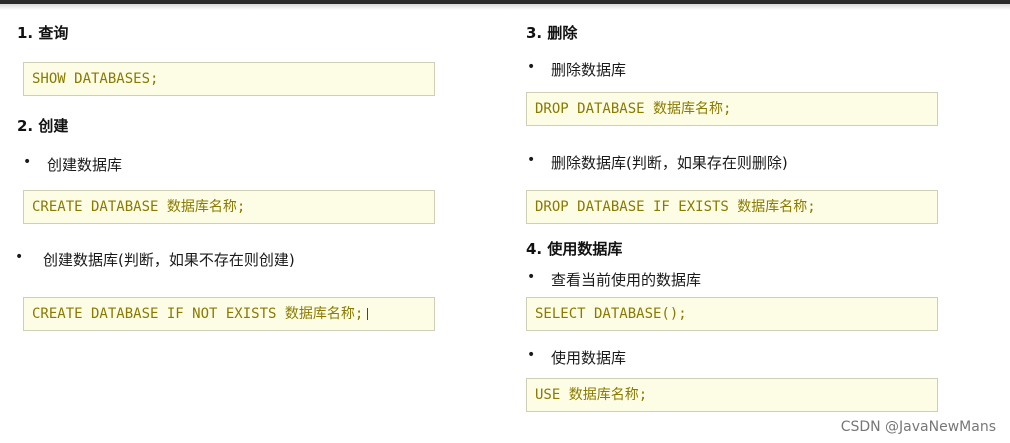  Describe the element at coordinates (43, 33) in the screenshot. I see `section-title-query: 1. 查询` at that location.